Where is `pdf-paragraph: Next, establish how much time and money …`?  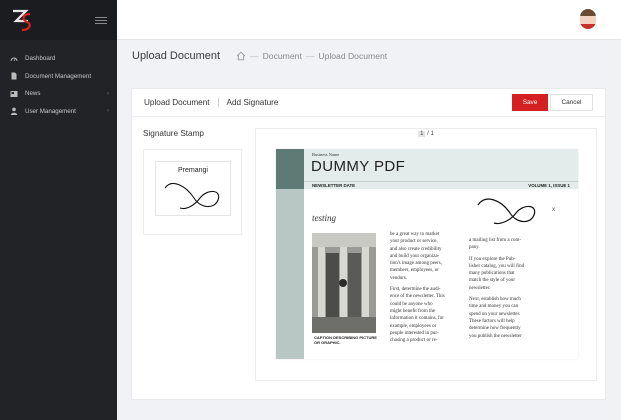 pdf-paragraph: Next, establish how much time and money … is located at coordinates (495, 318).